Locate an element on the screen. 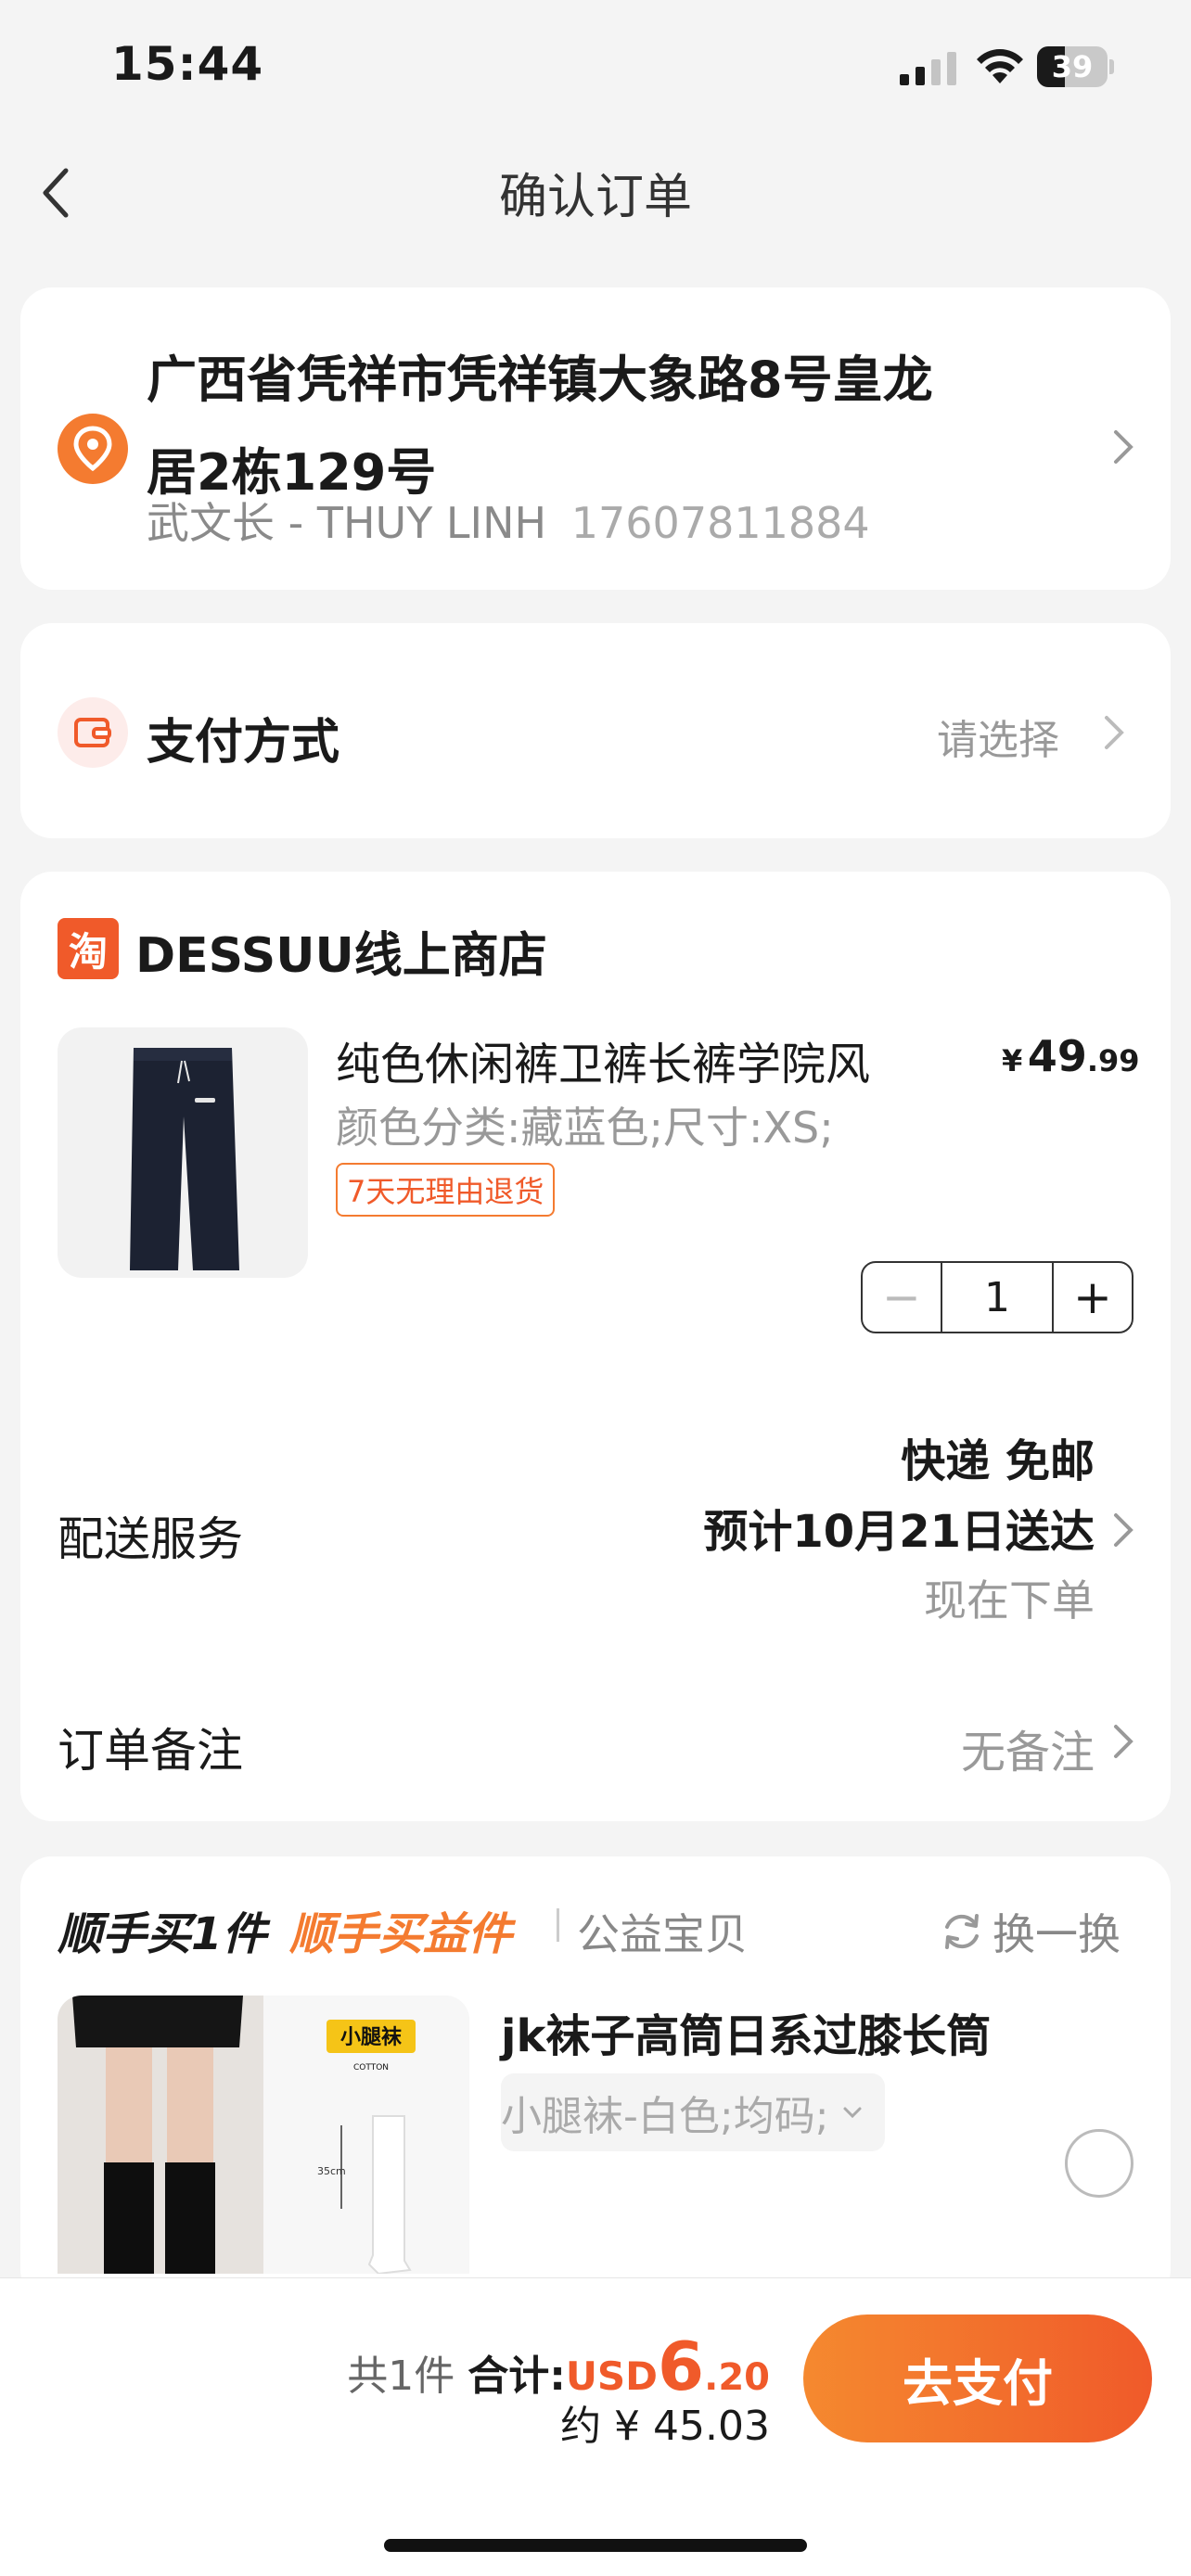 Image resolution: width=1191 pixels, height=2576 pixels. quantity-value: 1 is located at coordinates (997, 1297).